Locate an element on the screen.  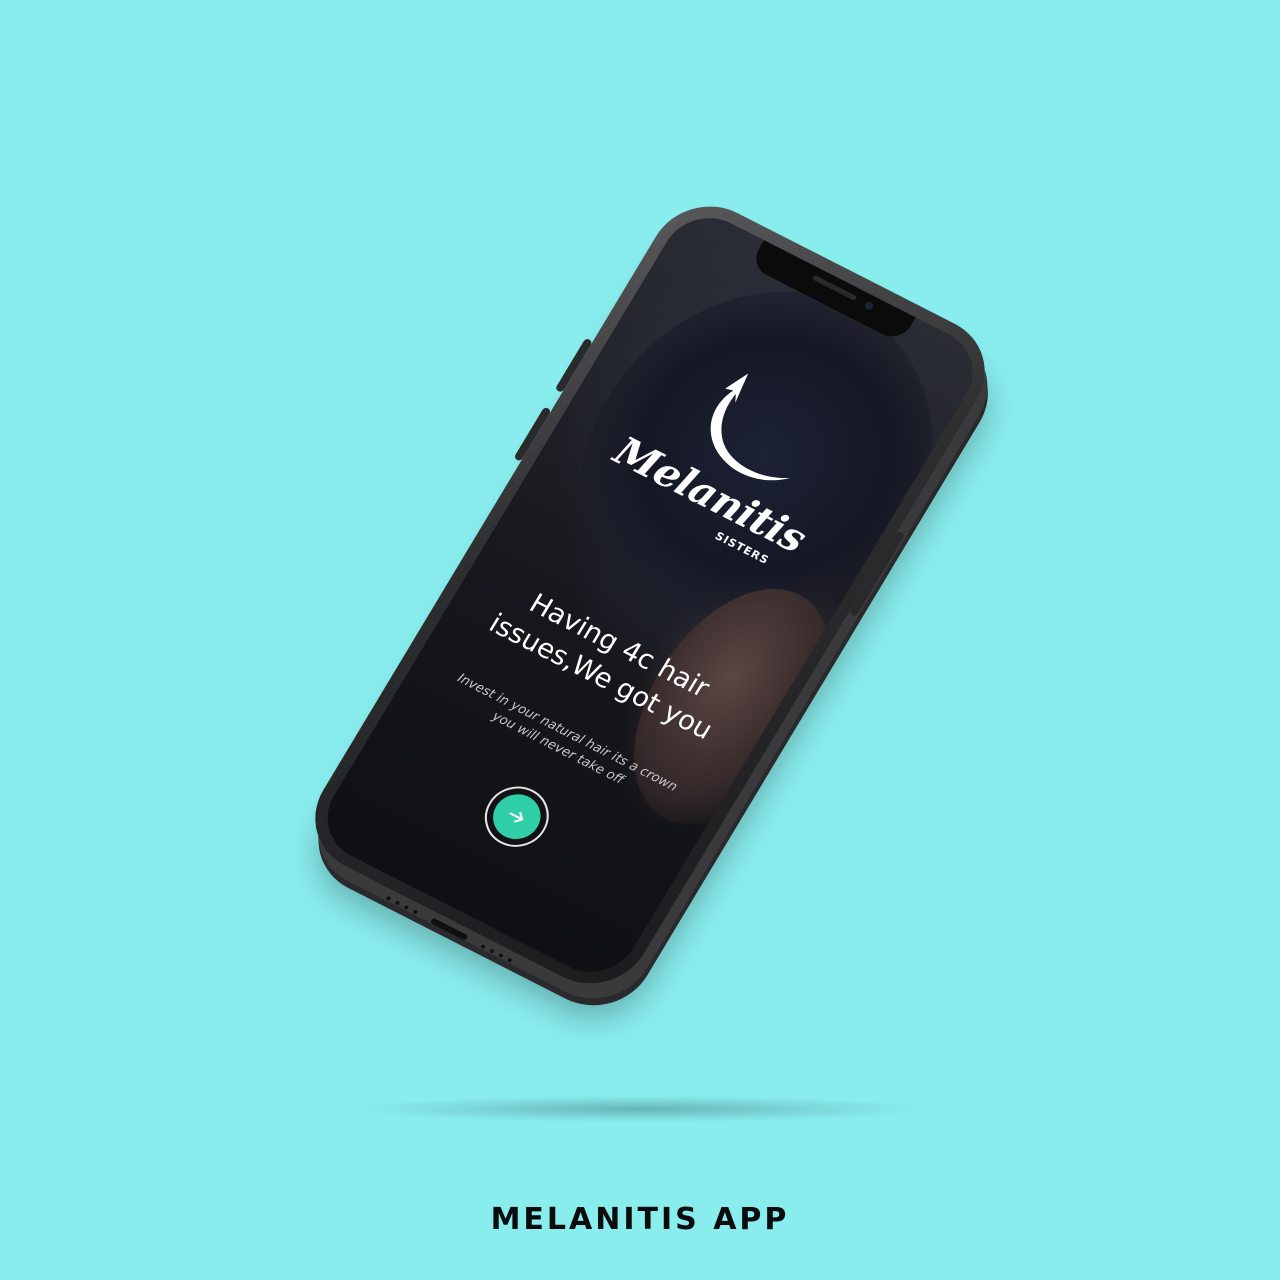
caption: MELANITIS APP is located at coordinates (640, 1219).